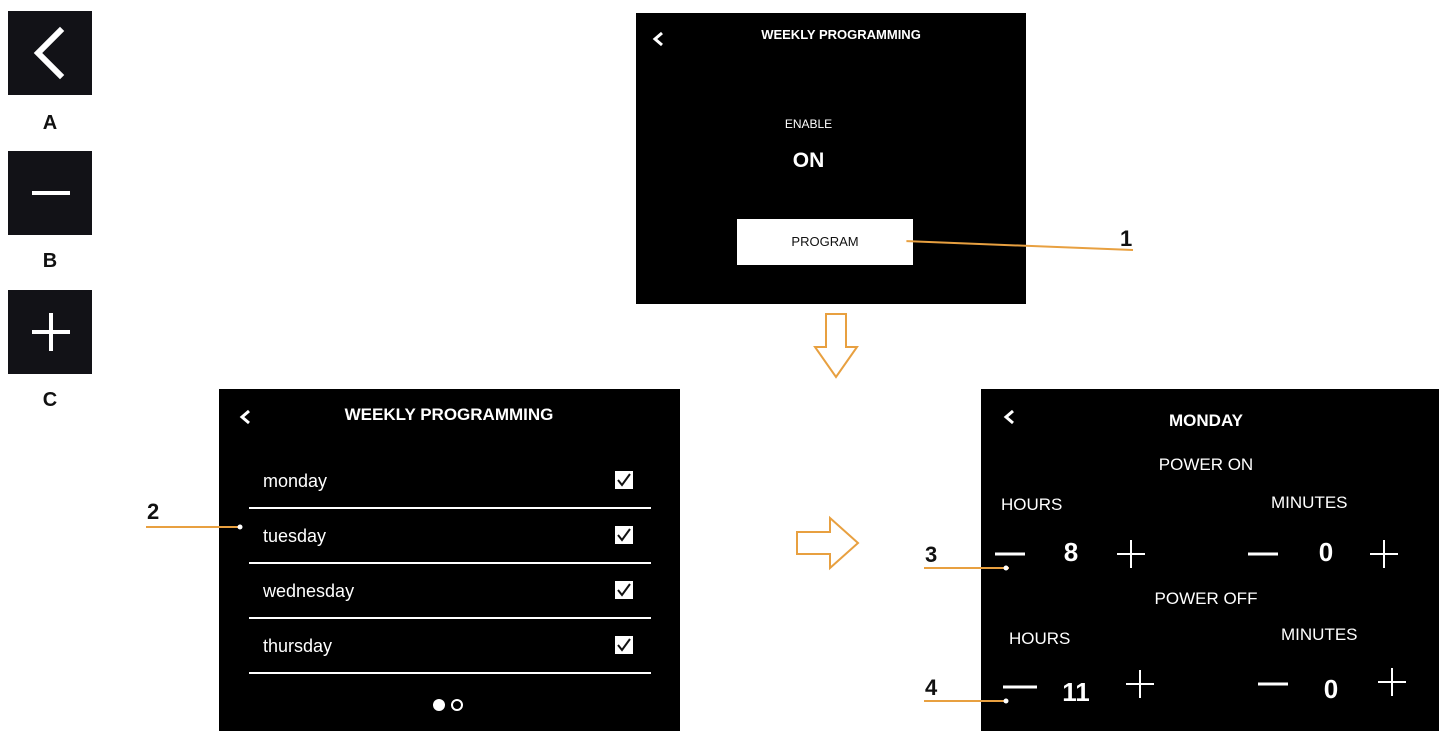 Image resolution: width=1439 pixels, height=731 pixels. I want to click on screen-weekly-programming-enable: WEEKLY PROGRAMMING ENABLE ON PROGRAM, so click(831, 158).